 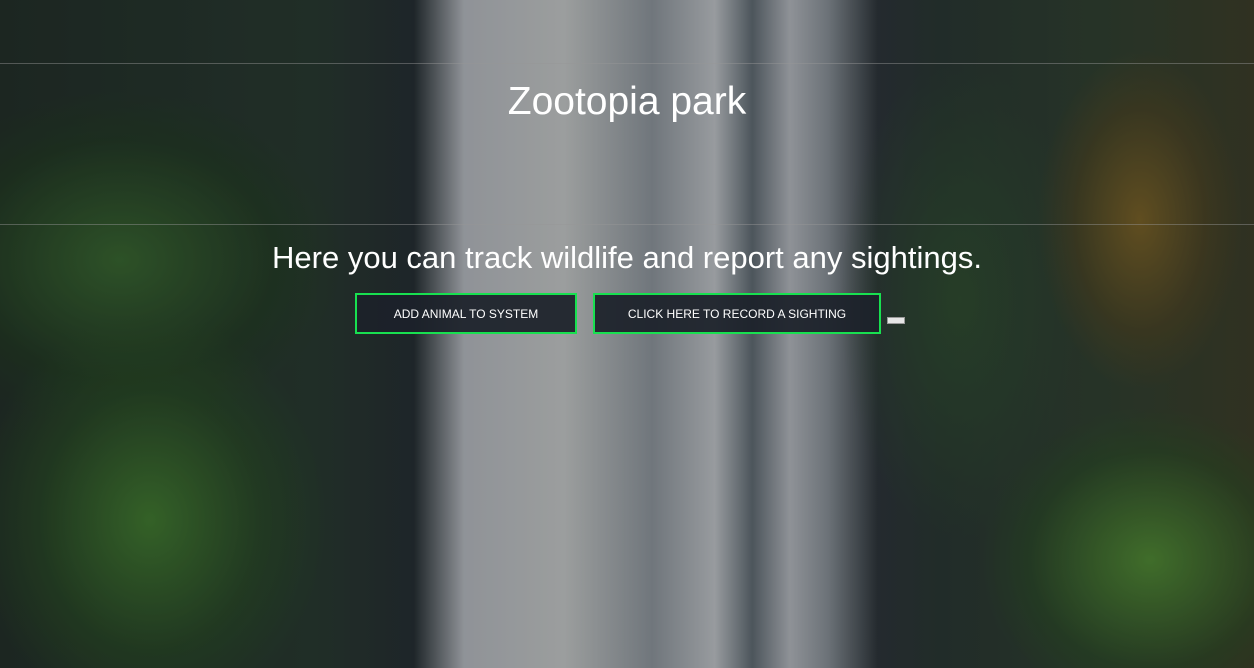 I want to click on page-title: Zootopia park, so click(x=627, y=101).